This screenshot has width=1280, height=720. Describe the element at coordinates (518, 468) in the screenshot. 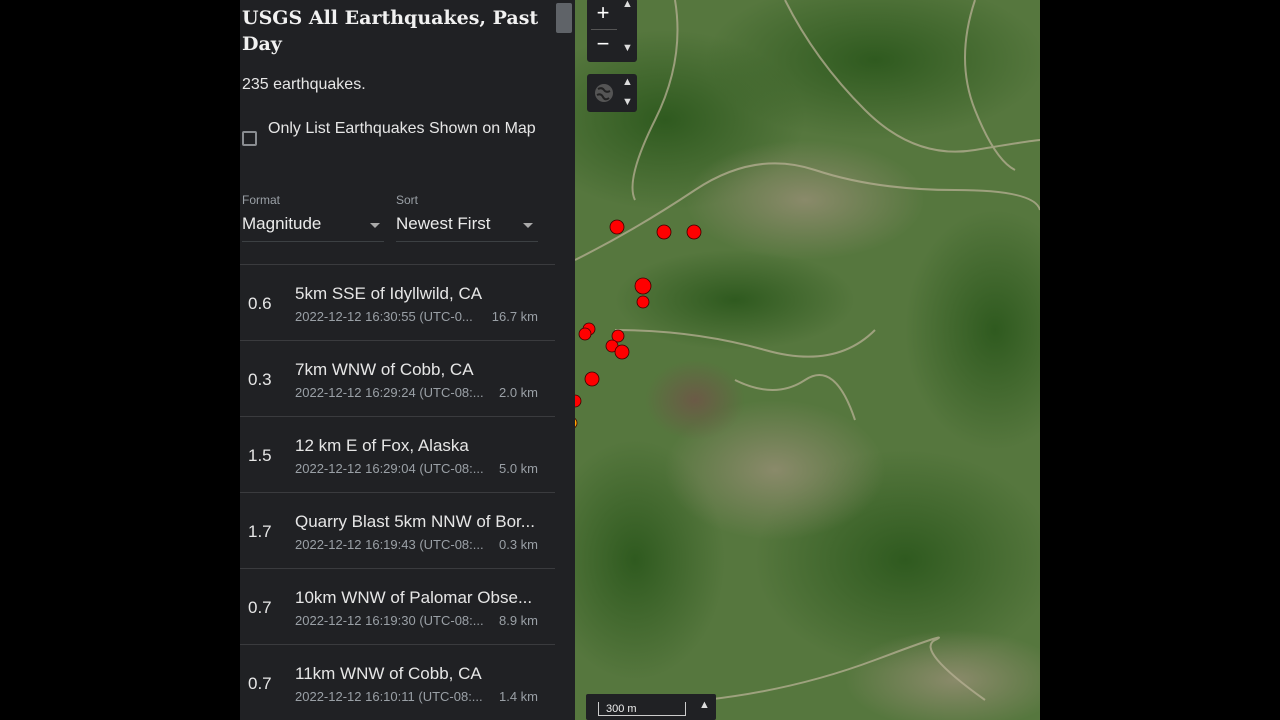

I see `event-depth: 5.0 km` at that location.